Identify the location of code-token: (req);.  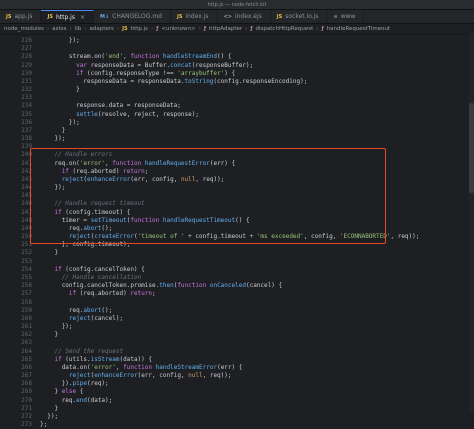
(97, 384).